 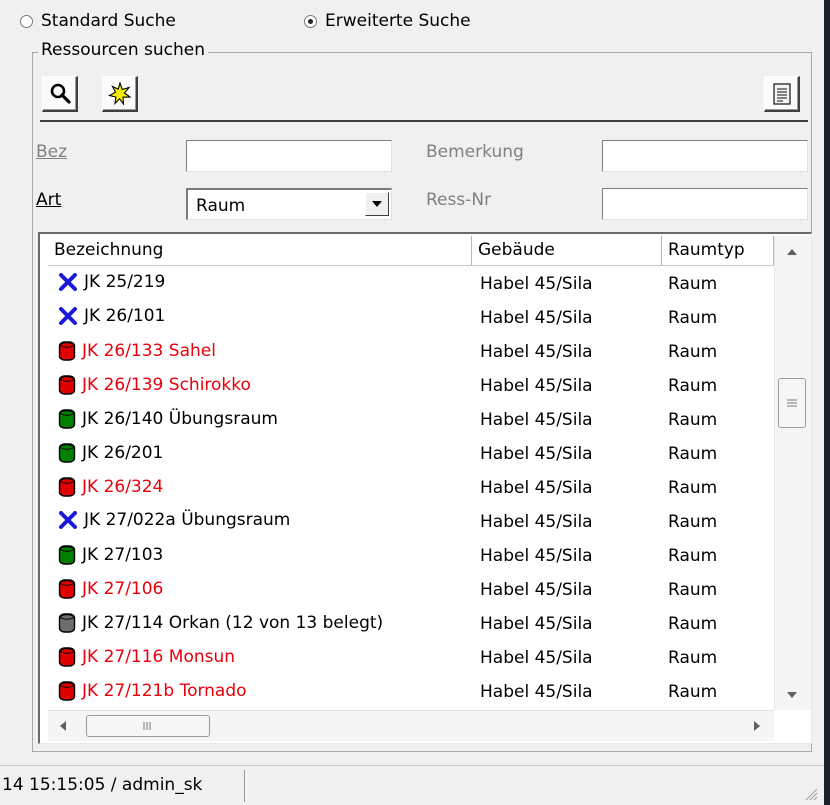 I want to click on row-name: JK 26/324, so click(x=123, y=487).